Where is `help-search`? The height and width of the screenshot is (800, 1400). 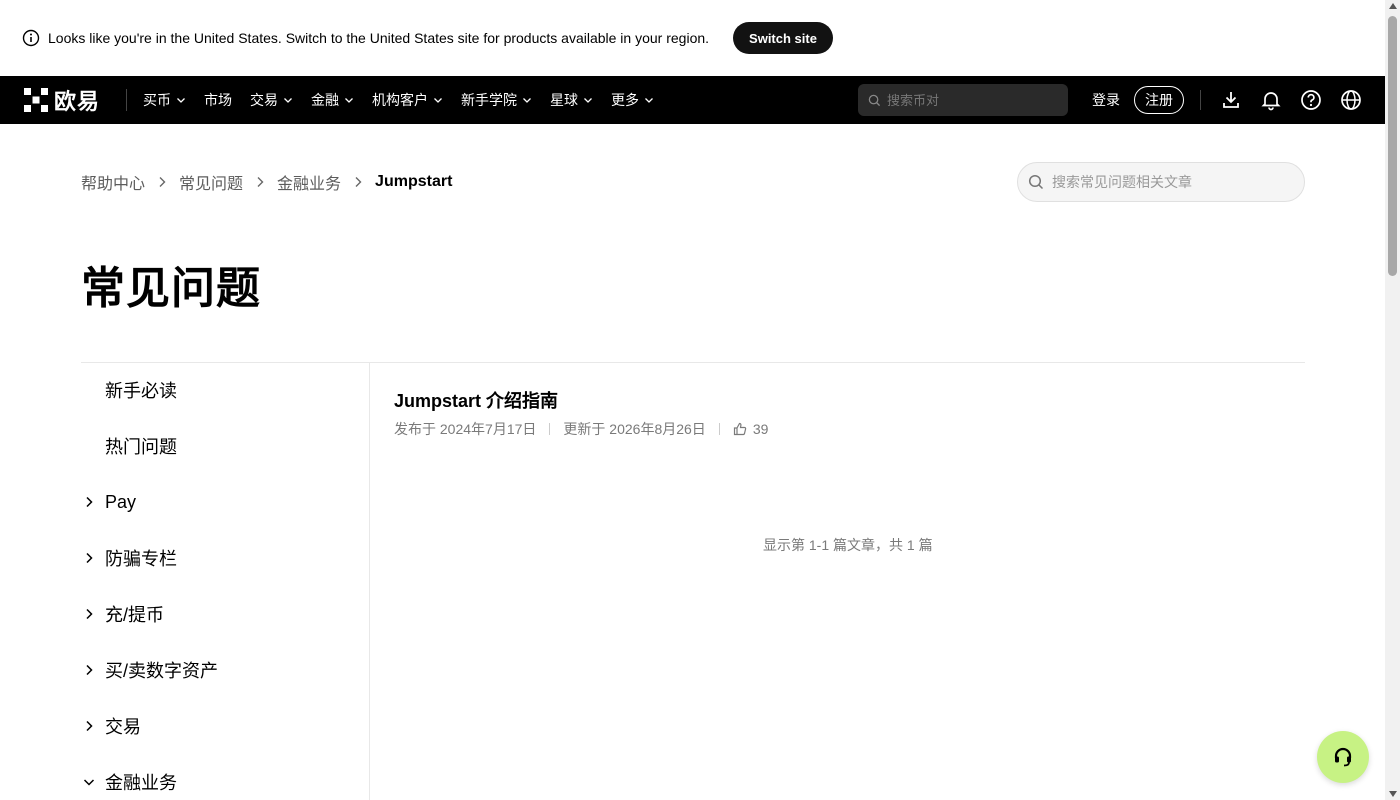 help-search is located at coordinates (1161, 182).